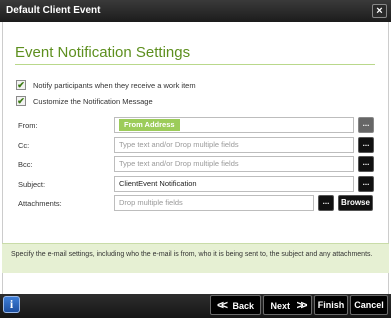 This screenshot has height=318, width=391. What do you see at coordinates (40, 203) in the screenshot?
I see `attachments-label: Attachments:` at bounding box center [40, 203].